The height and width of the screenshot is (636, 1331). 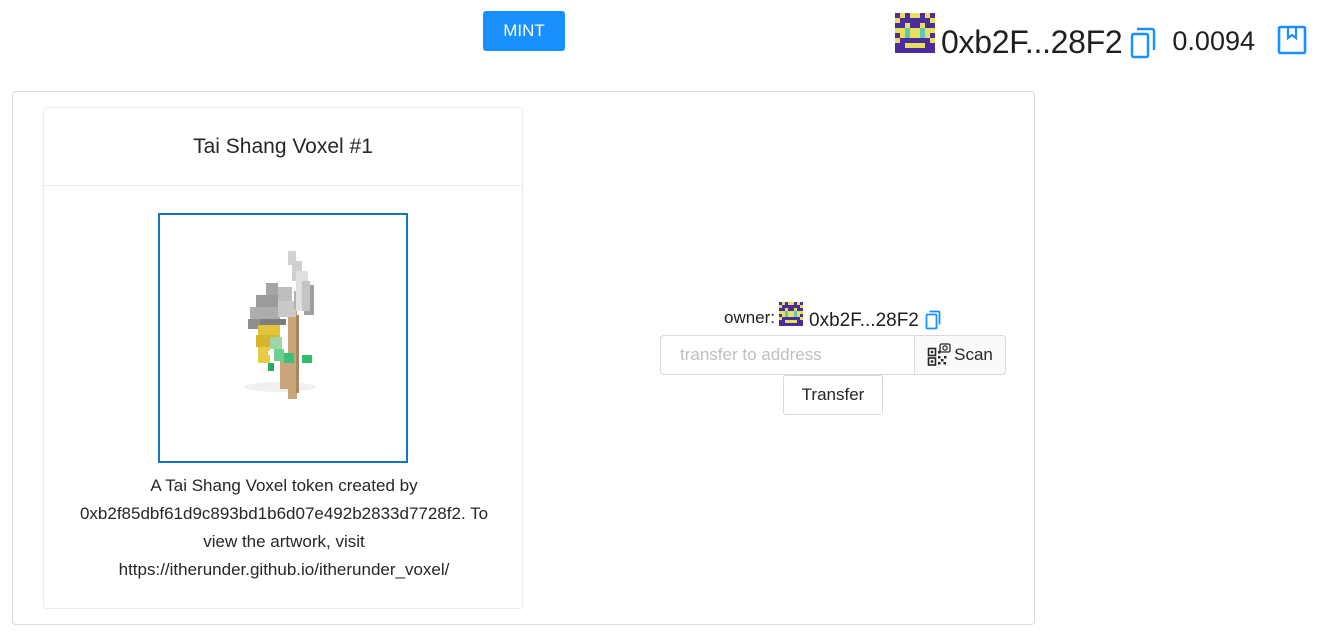 What do you see at coordinates (1213, 41) in the screenshot?
I see `account-balance: 0.0094` at bounding box center [1213, 41].